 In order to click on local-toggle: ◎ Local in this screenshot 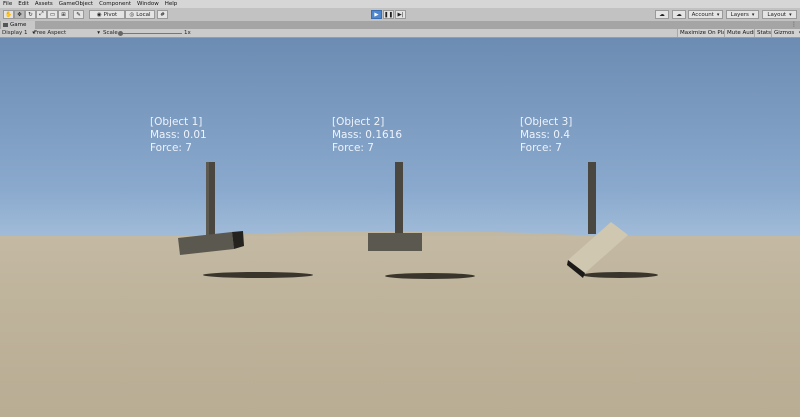, I will do `click(140, 14)`.